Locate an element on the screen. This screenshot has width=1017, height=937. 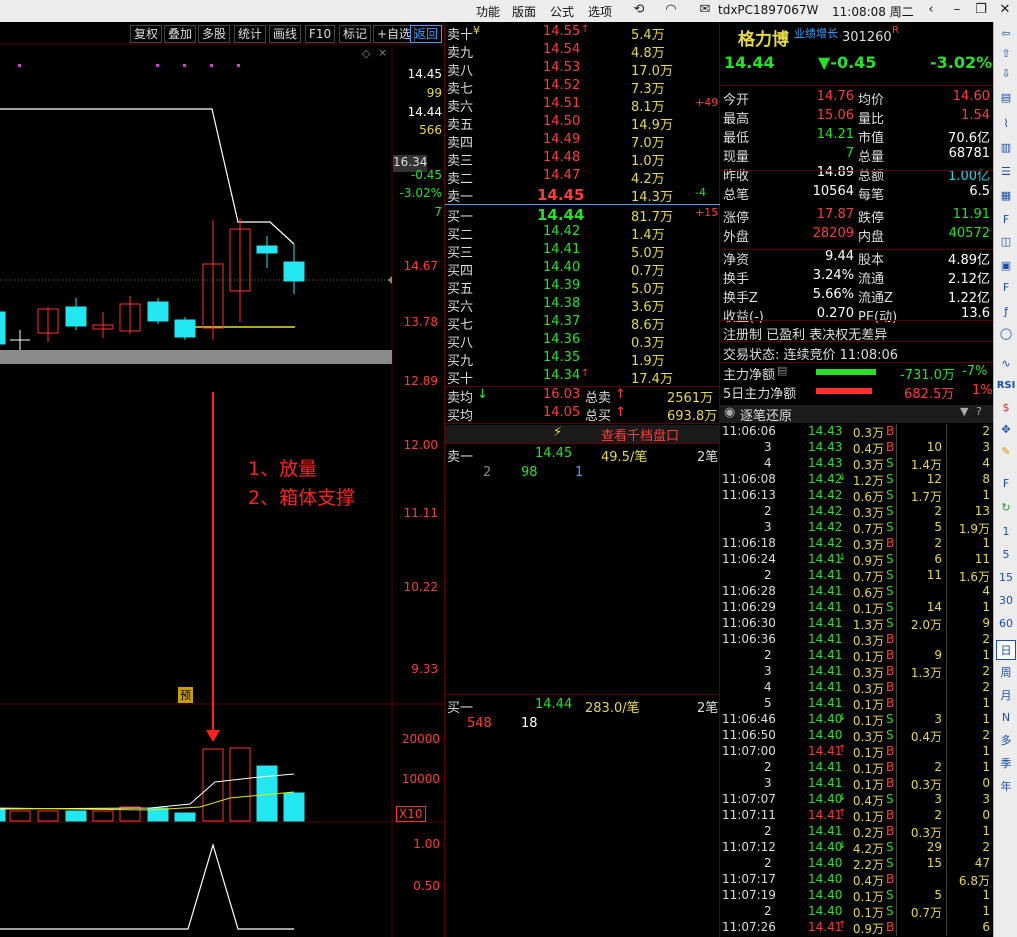
stock-tag: 业绩增长 is located at coordinates (816, 33).